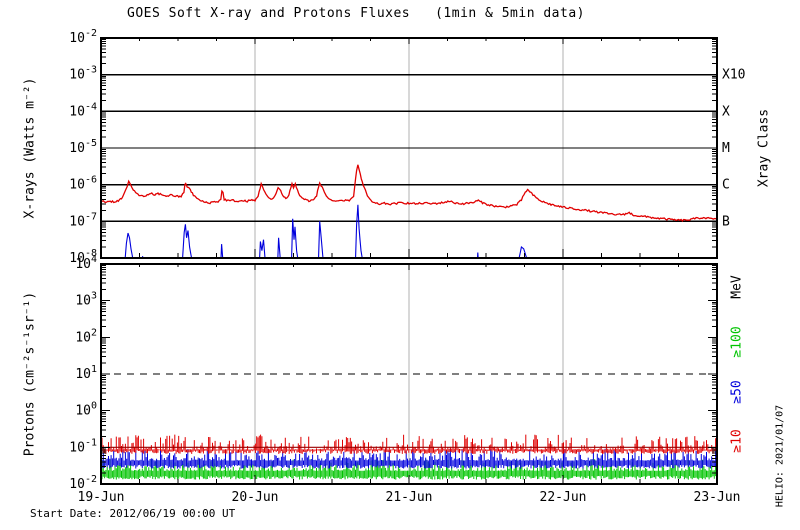 The height and width of the screenshot is (530, 800). Describe the element at coordinates (733, 75) in the screenshot. I see `xray-class-label: X10` at that location.